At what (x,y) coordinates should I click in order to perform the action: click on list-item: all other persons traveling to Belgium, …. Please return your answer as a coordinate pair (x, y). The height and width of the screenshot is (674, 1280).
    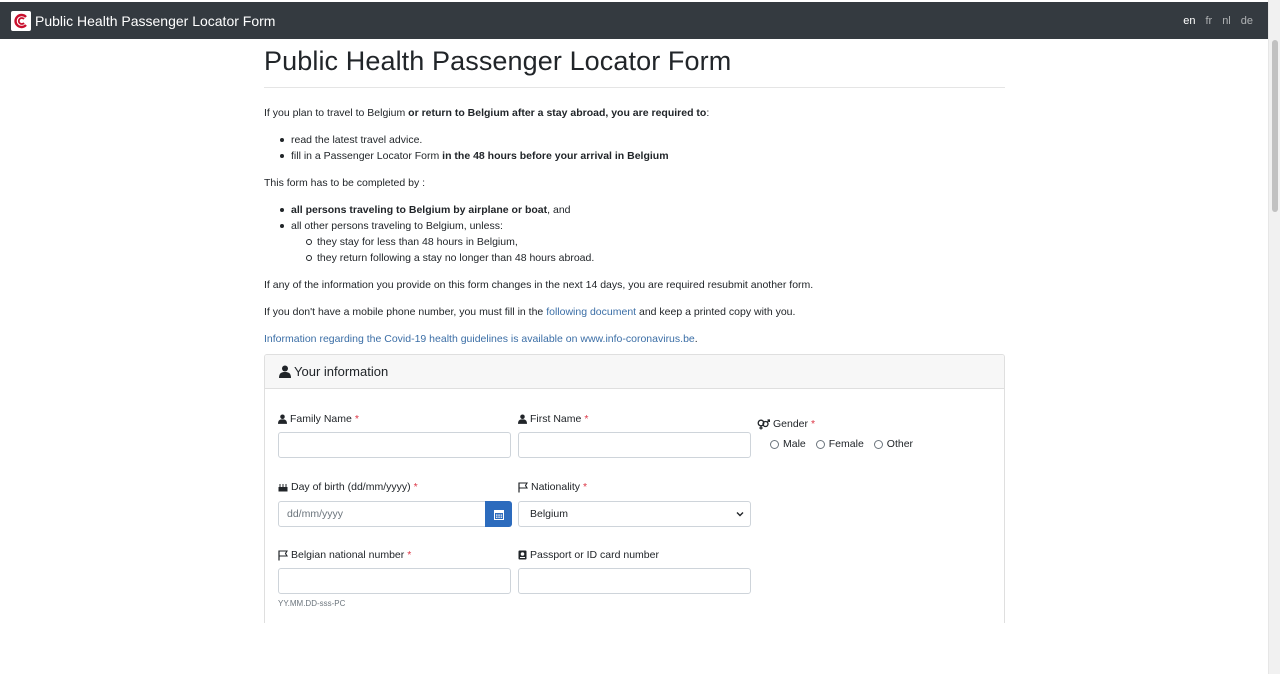
    Looking at the image, I should click on (634, 242).